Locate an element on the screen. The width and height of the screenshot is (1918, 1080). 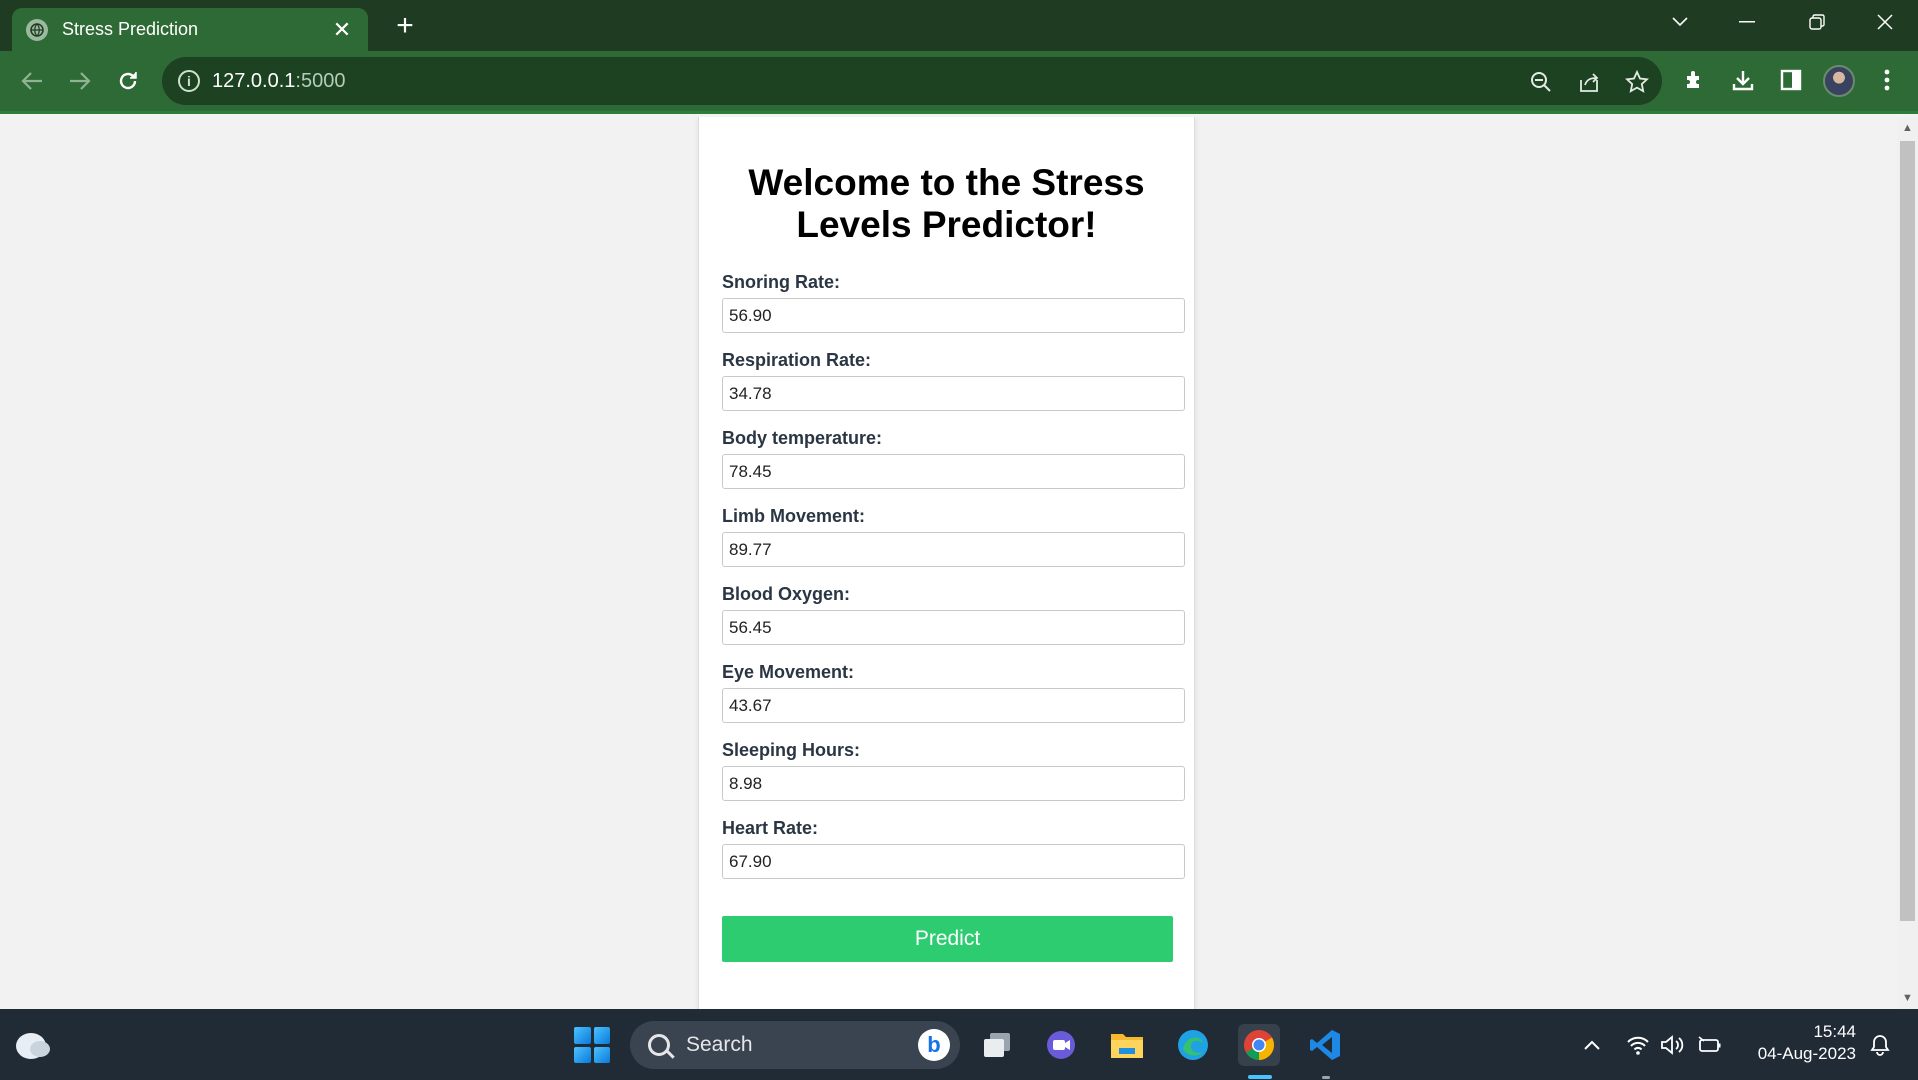
tab-stress-prediction: Stress Prediction ✕ is located at coordinates (190, 29).